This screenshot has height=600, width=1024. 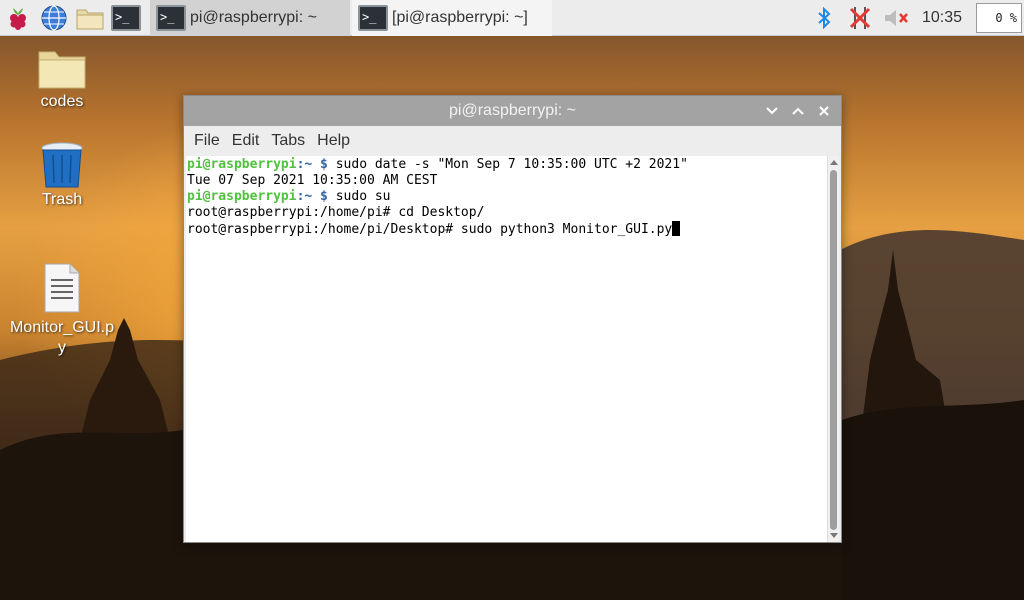 I want to click on trash-icon, so click(x=62, y=165).